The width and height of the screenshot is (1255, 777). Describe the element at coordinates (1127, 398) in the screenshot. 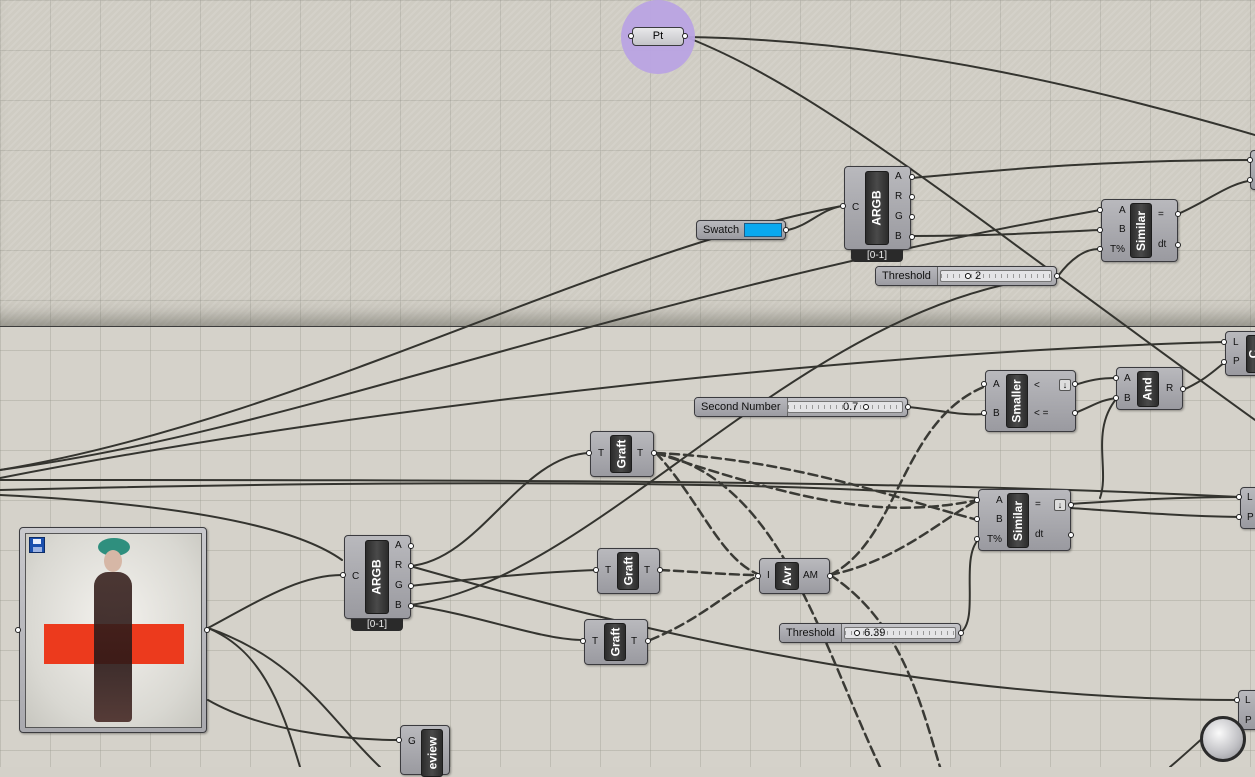

I see `and-input-b: B` at that location.